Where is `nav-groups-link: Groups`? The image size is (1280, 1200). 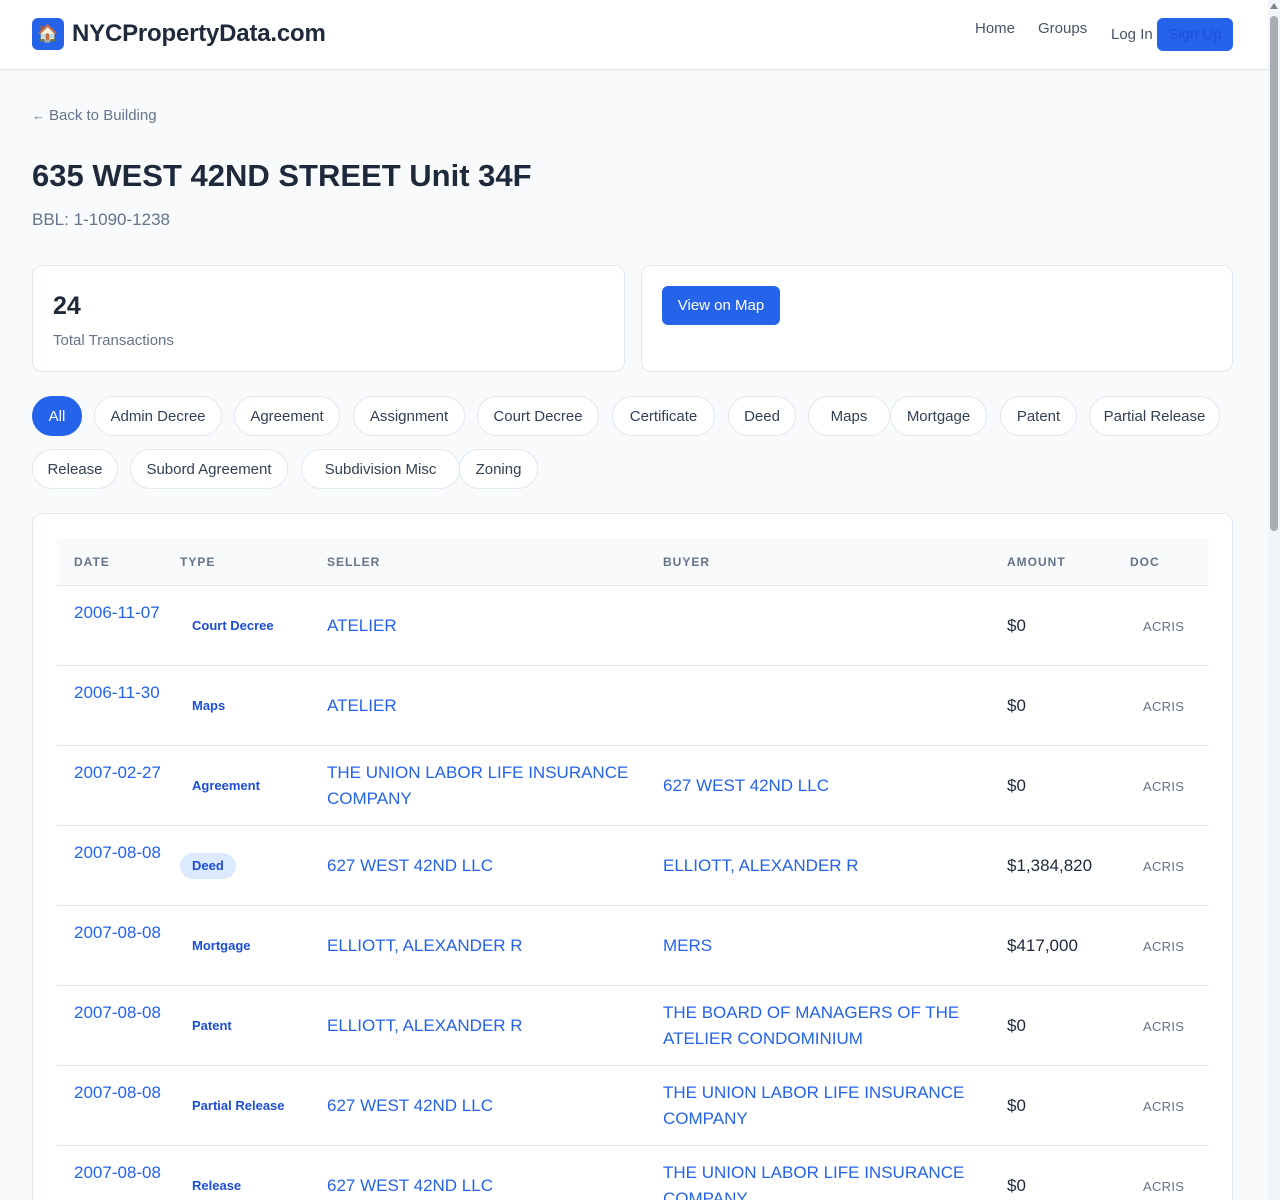 nav-groups-link: Groups is located at coordinates (1062, 28).